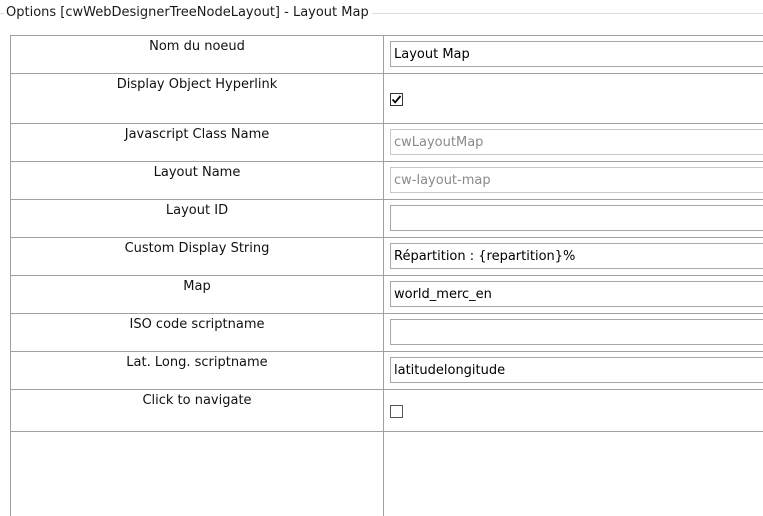 This screenshot has width=763, height=516. Describe the element at coordinates (197, 332) in the screenshot. I see `property-label: ISO code scriptname` at that location.